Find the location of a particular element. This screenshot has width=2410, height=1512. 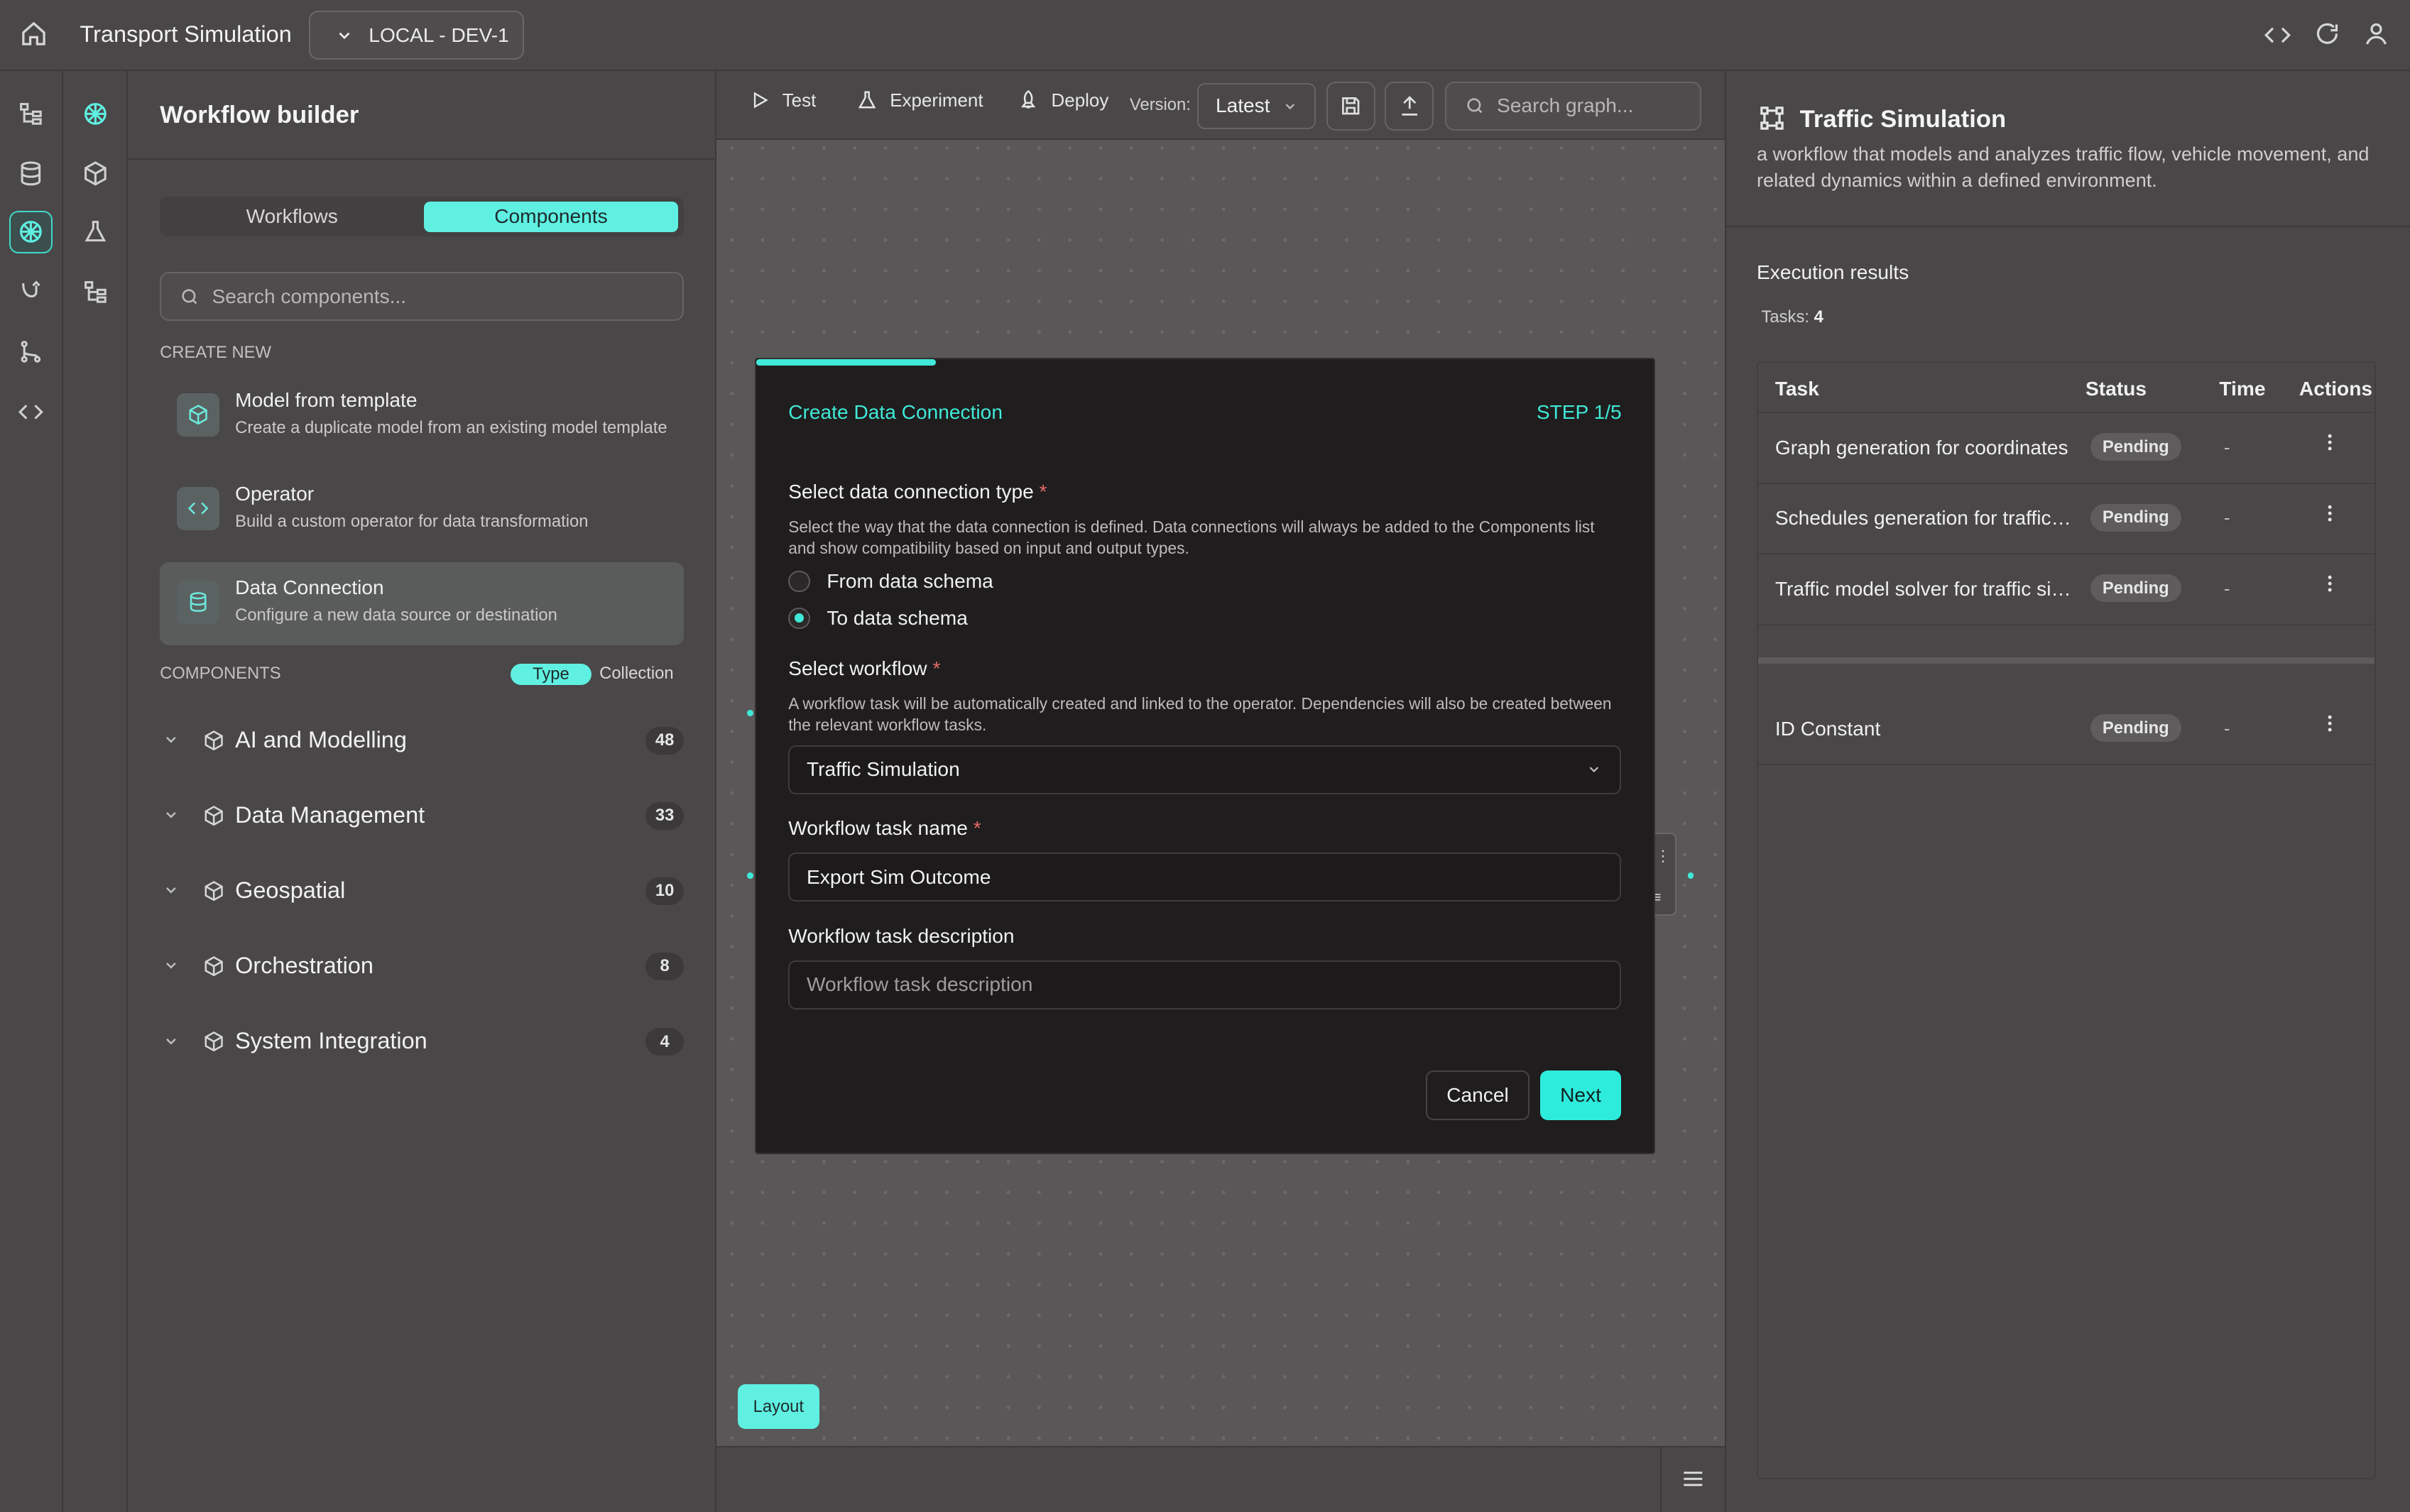

group-count-badge: 8 is located at coordinates (665, 966).